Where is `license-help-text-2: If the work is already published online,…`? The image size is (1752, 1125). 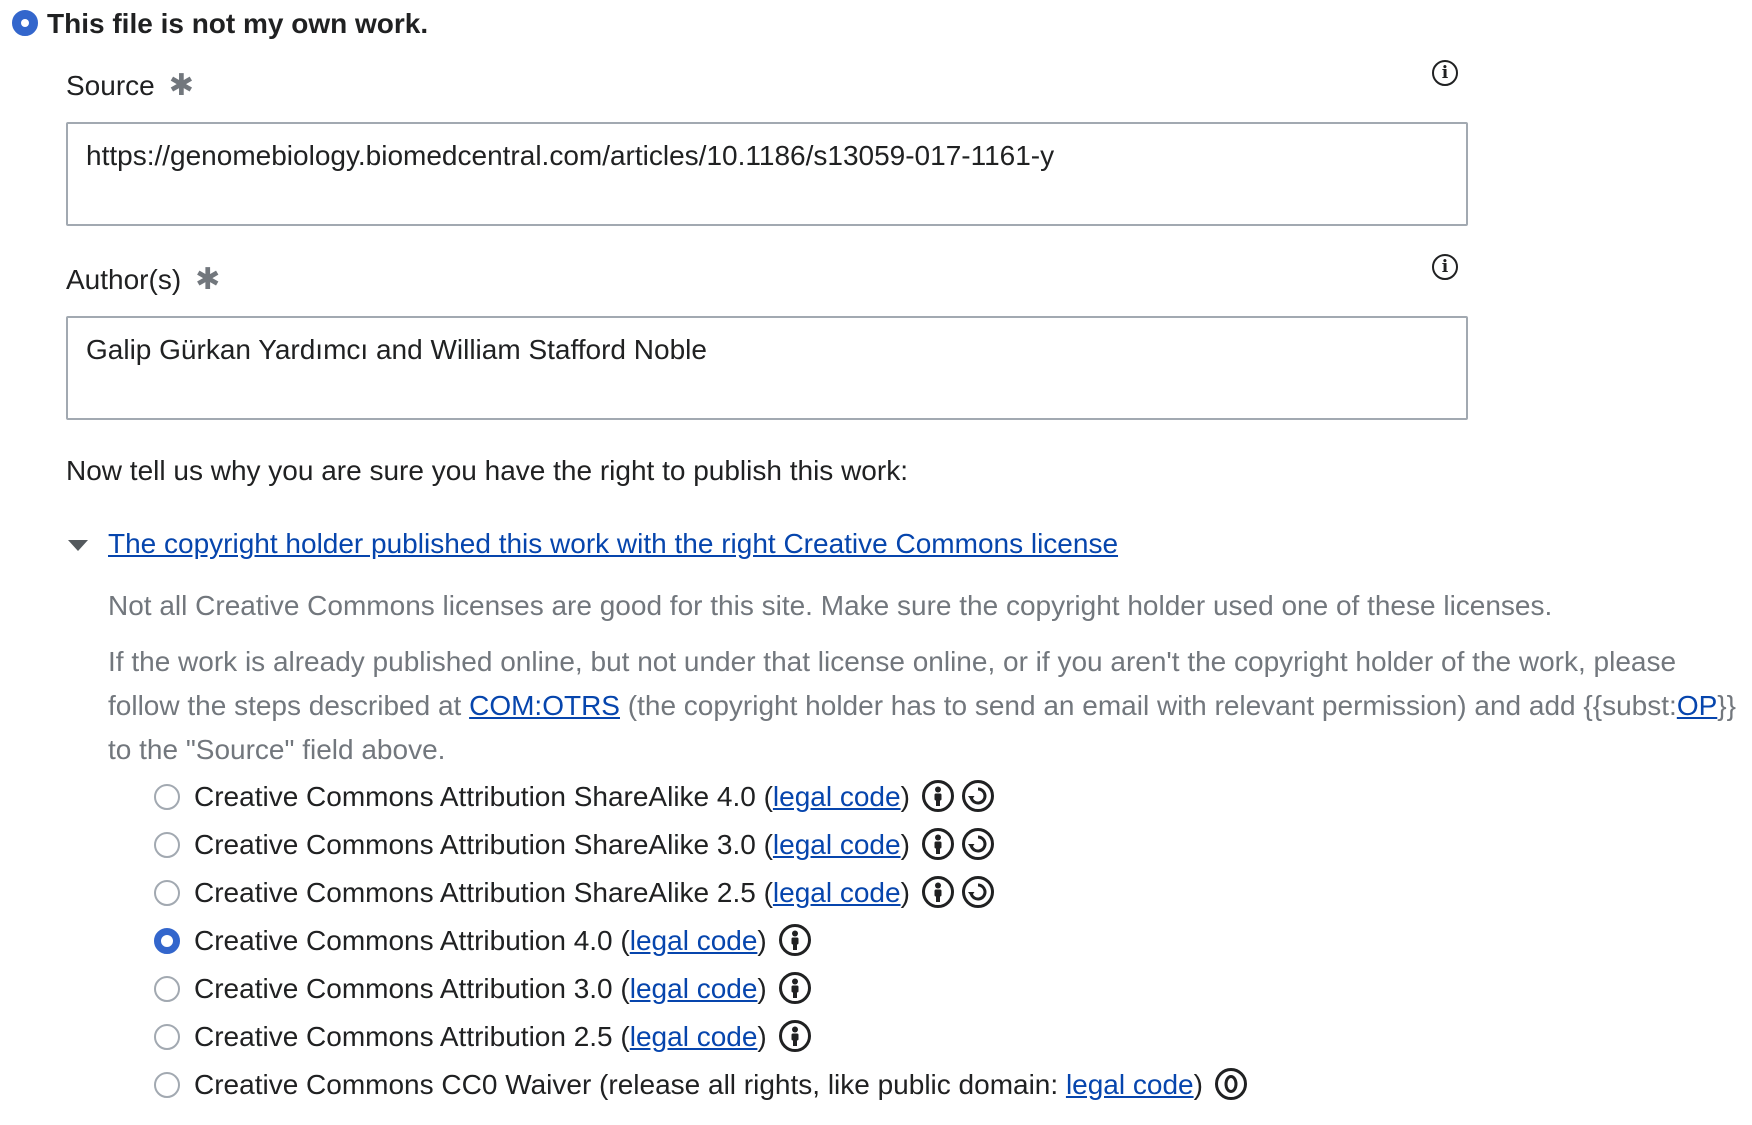 license-help-text-2: If the work is already published online,… is located at coordinates (928, 706).